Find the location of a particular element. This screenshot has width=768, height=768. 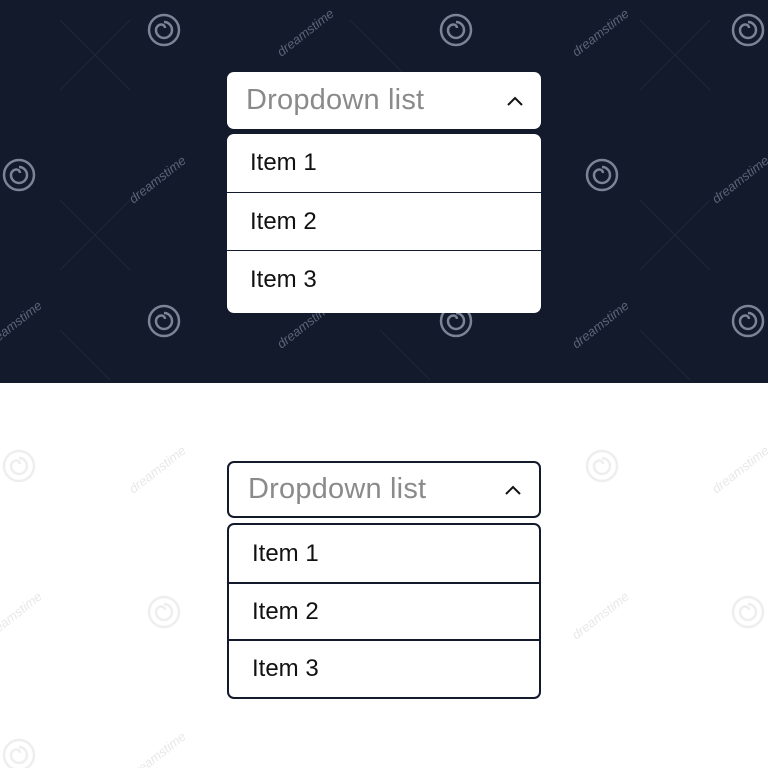

dropdown-light: Dropdown list Item 1 Item 2 Item 3 is located at coordinates (384, 580).